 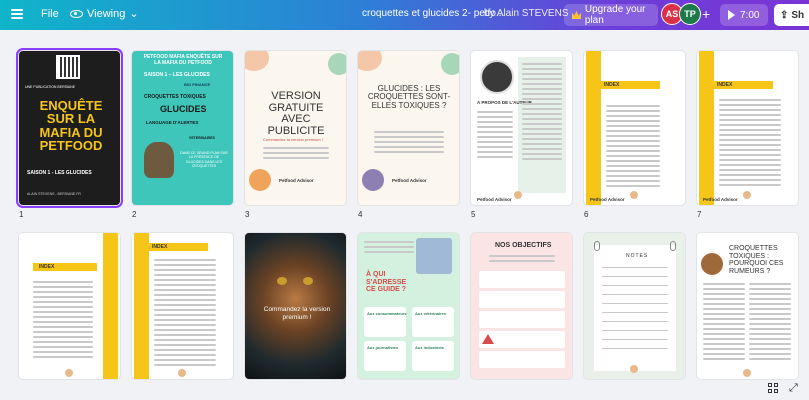 I want to click on page-title: NOS OBJECTIFS, so click(x=523, y=245).